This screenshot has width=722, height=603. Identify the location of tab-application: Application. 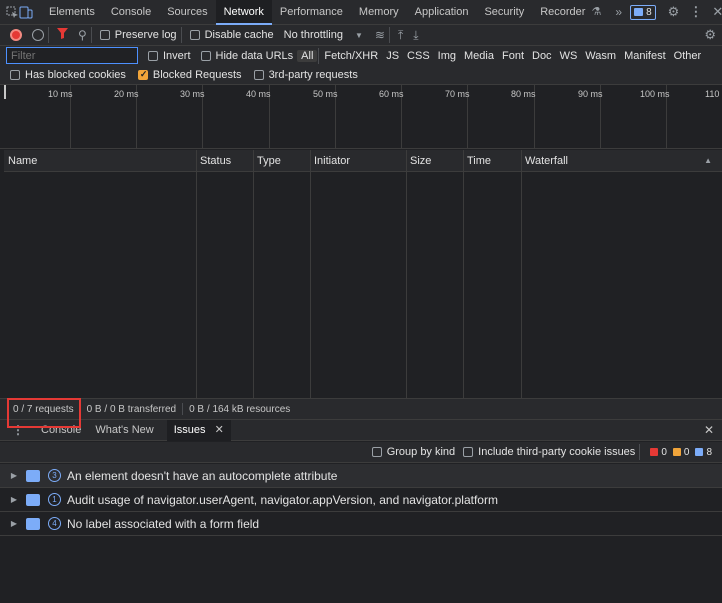
(442, 12).